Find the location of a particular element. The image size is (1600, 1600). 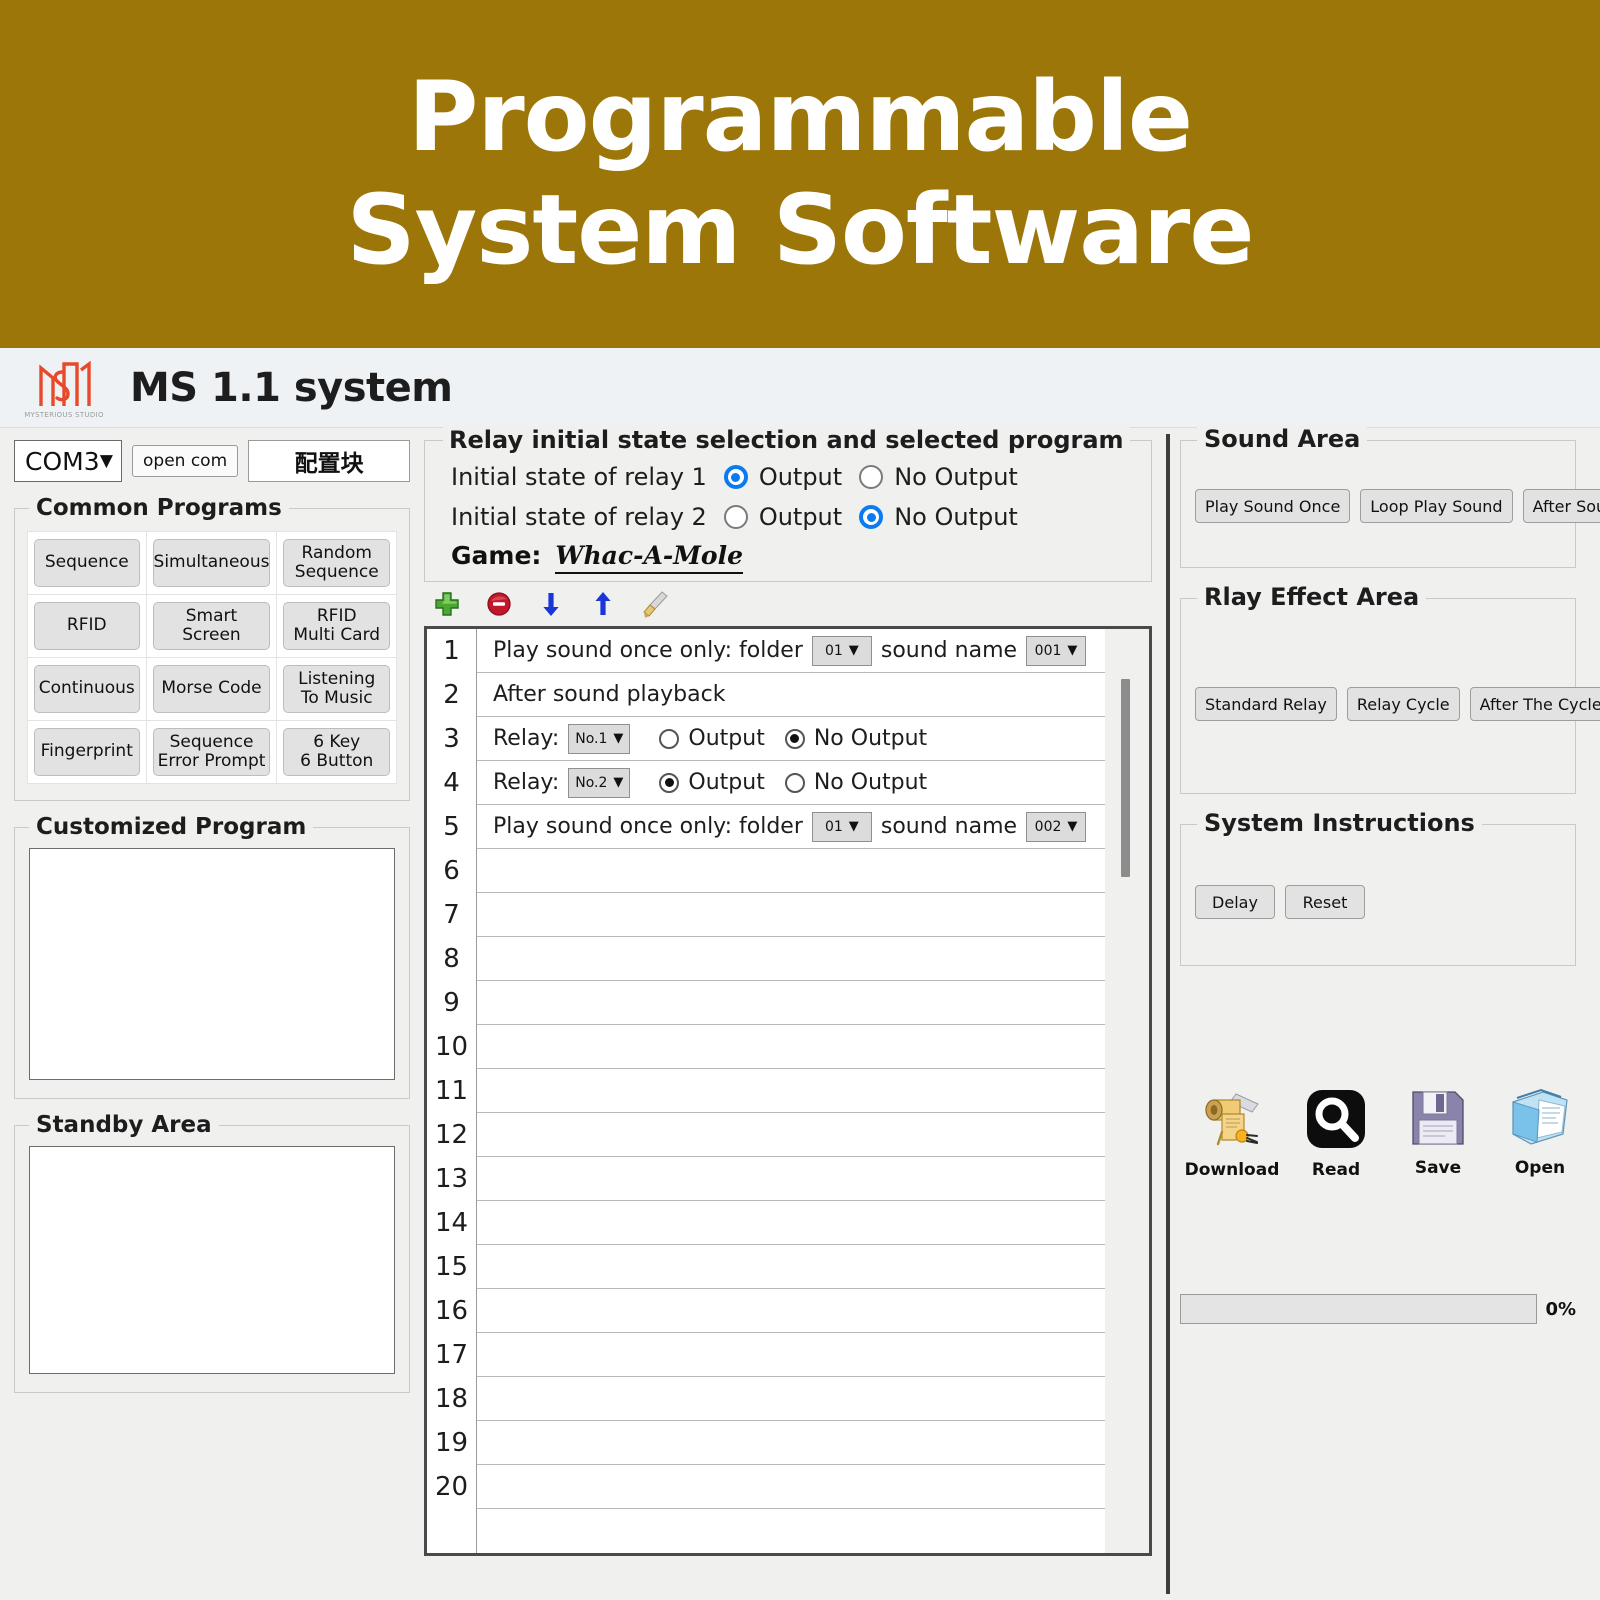

common-program-button: 6 Key 6 Button is located at coordinates (336, 752).